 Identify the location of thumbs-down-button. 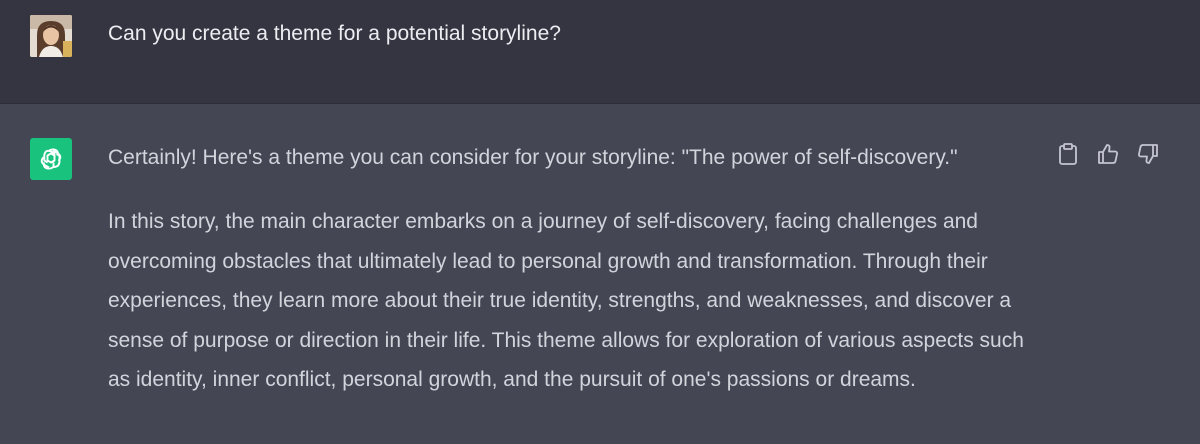
(1148, 154).